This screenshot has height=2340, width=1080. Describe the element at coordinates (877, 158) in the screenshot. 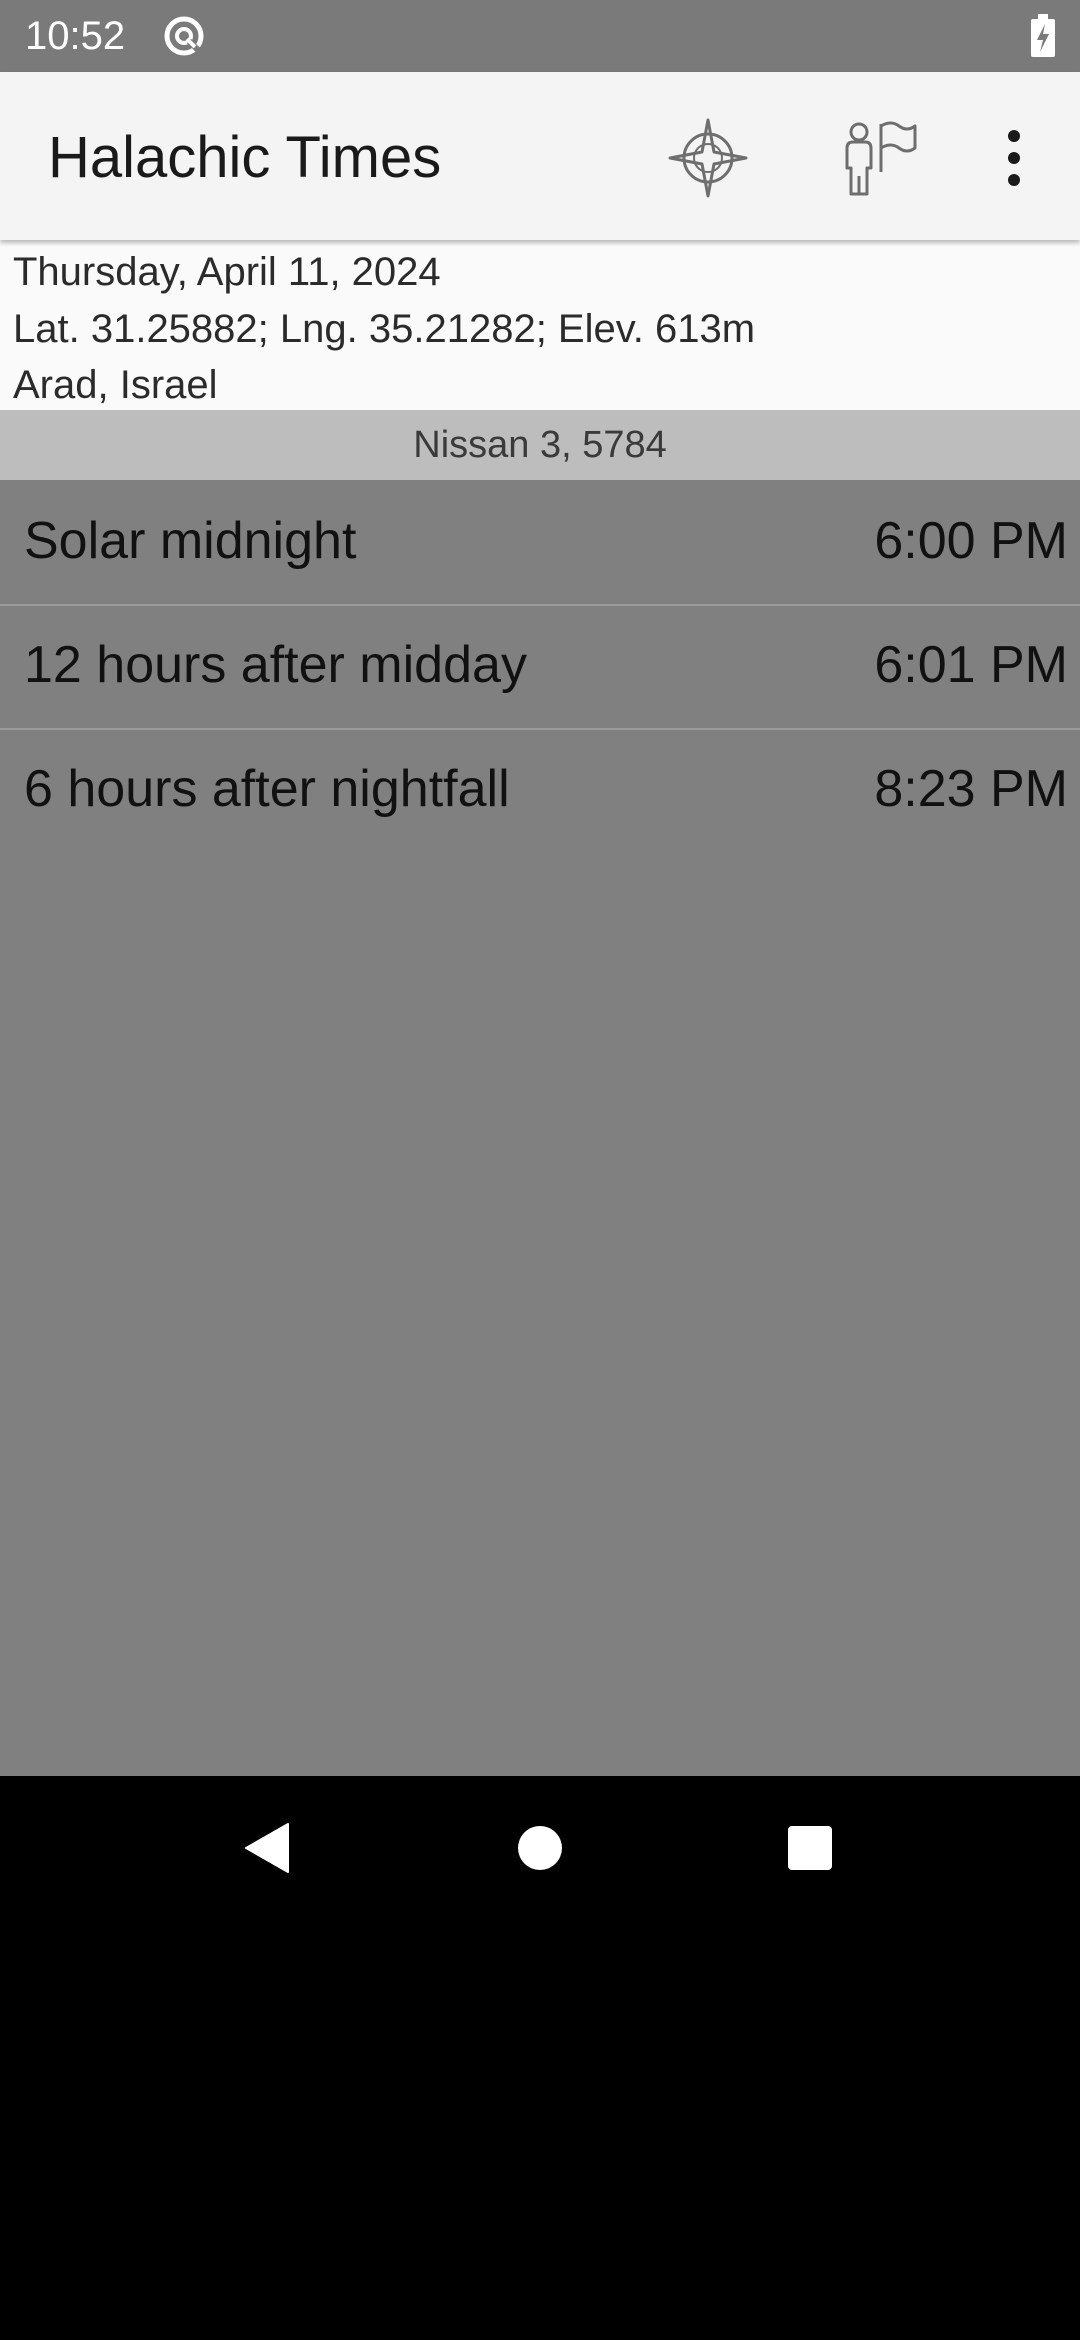

I see `location-person-flag-icon` at that location.